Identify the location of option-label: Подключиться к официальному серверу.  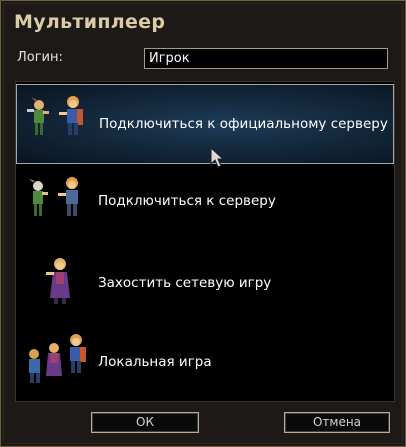
(243, 124).